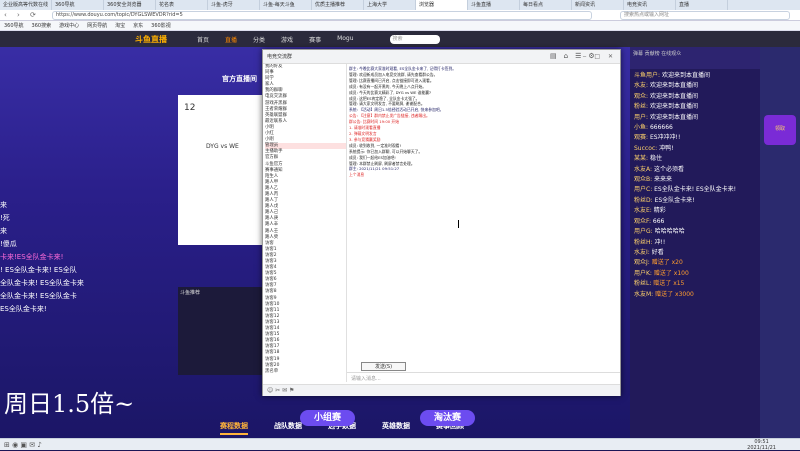  What do you see at coordinates (695, 170) in the screenshot?
I see `chat-line: 水友A: 这个必须看` at bounding box center [695, 170].